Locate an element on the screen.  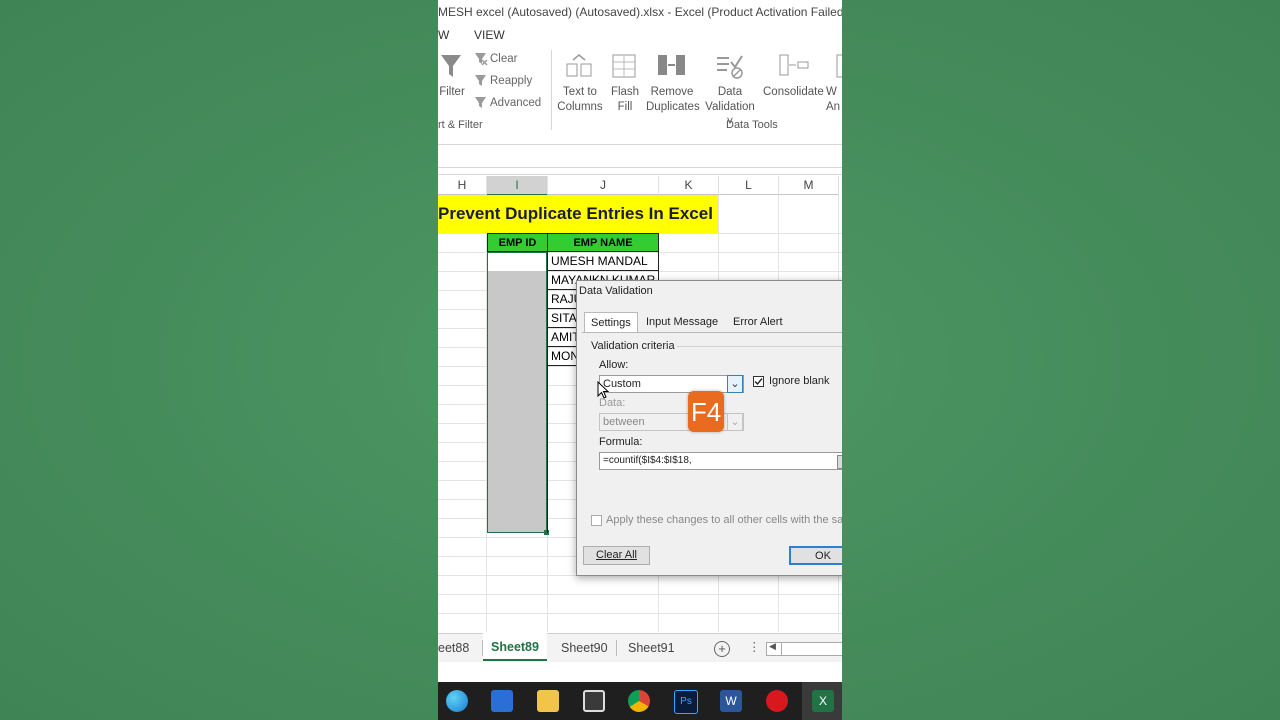
text-to-columns-icon is located at coordinates (579, 65).